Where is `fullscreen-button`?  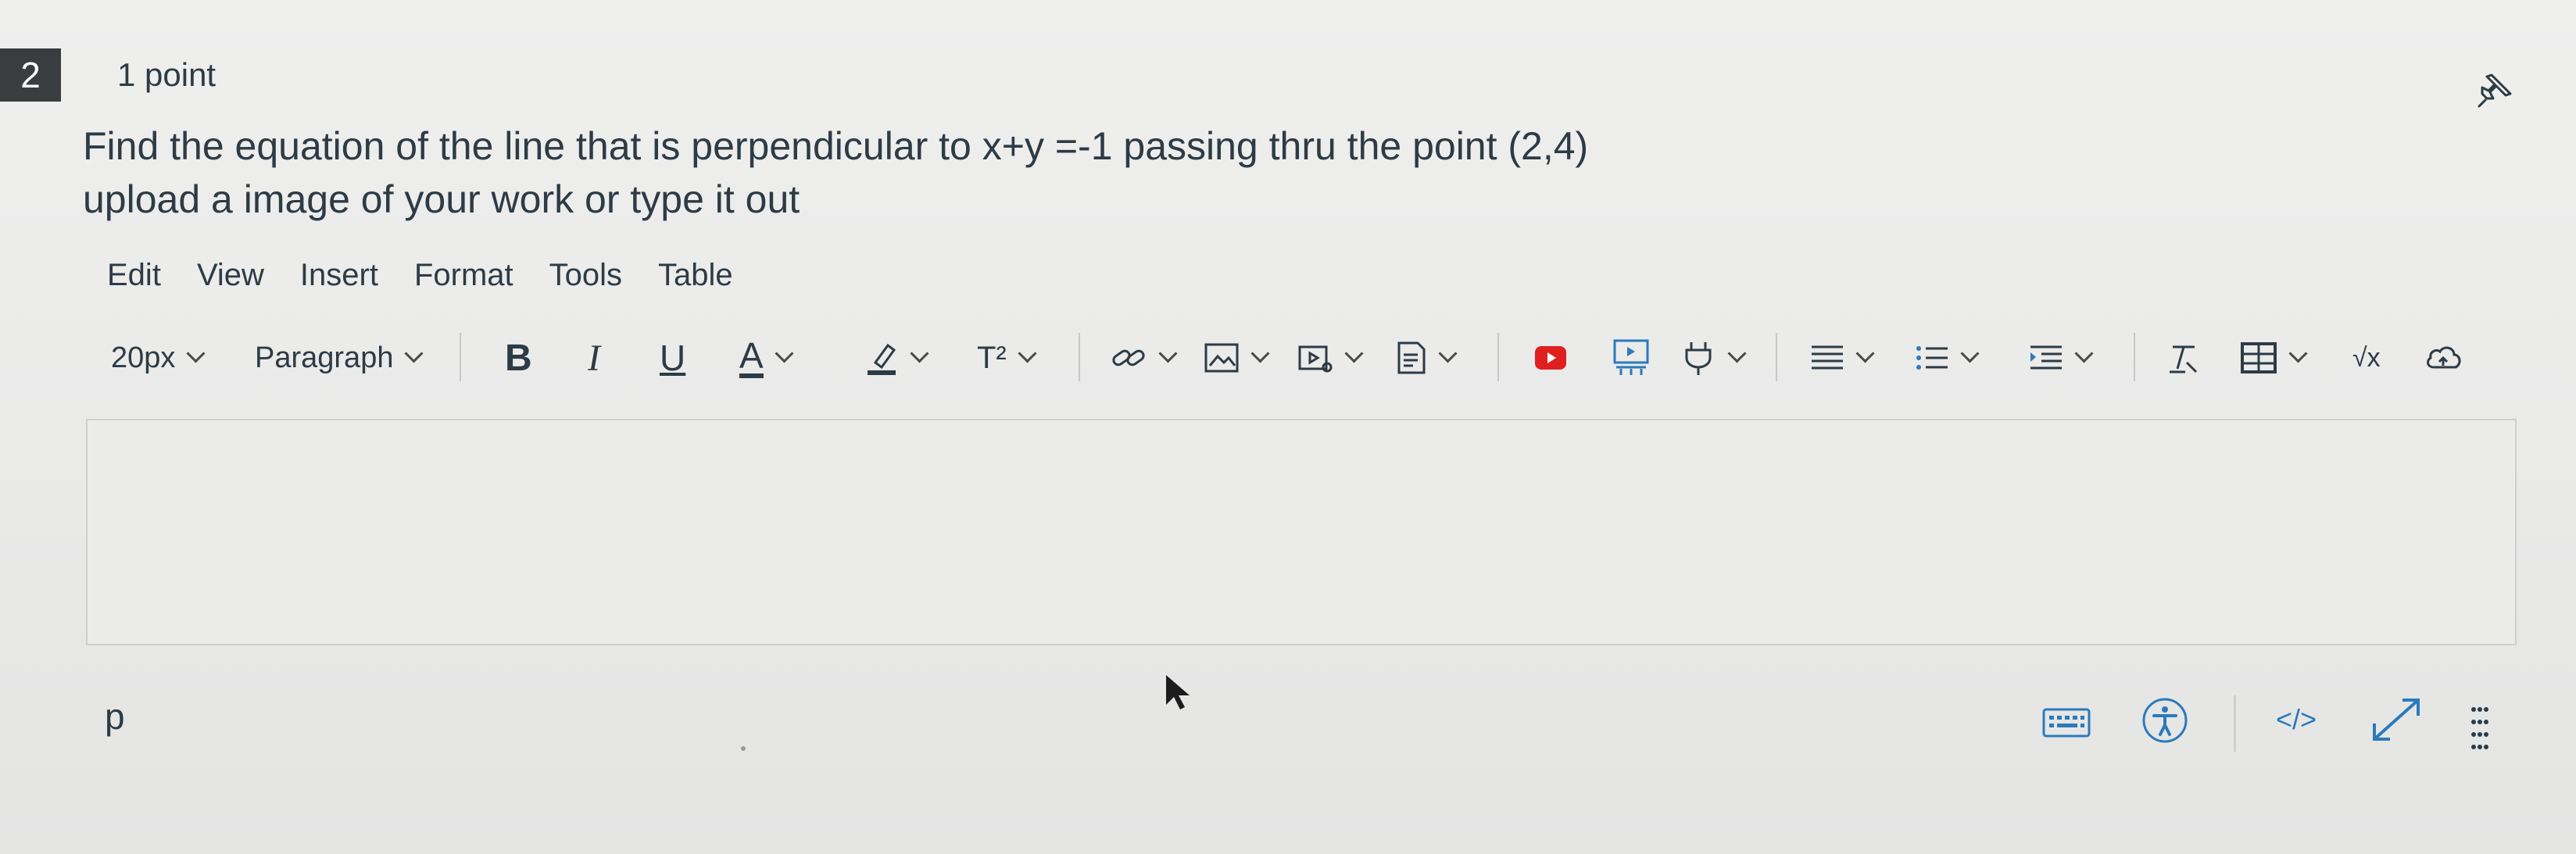
fullscreen-button is located at coordinates (2396, 719).